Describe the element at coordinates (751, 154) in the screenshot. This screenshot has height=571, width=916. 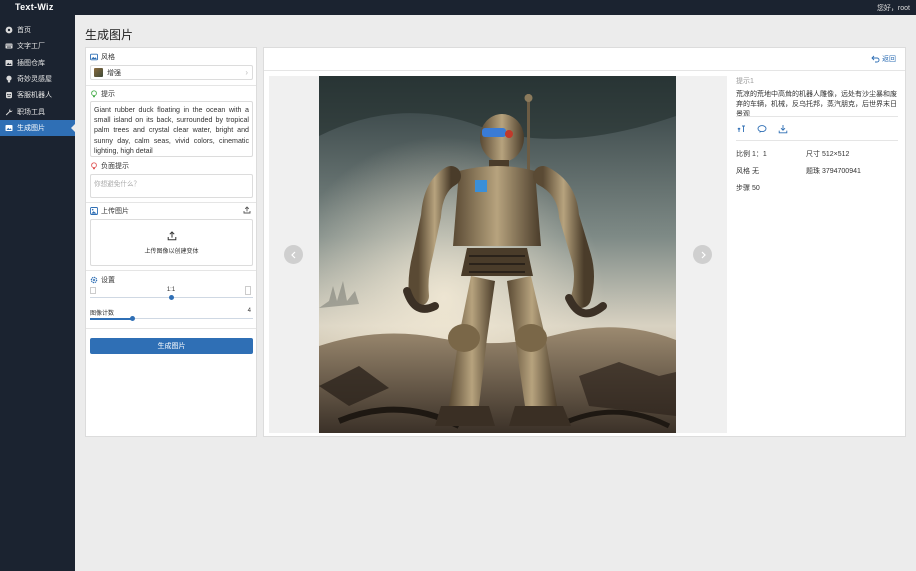
I see `ratio-meta: 比例 1：1` at that location.